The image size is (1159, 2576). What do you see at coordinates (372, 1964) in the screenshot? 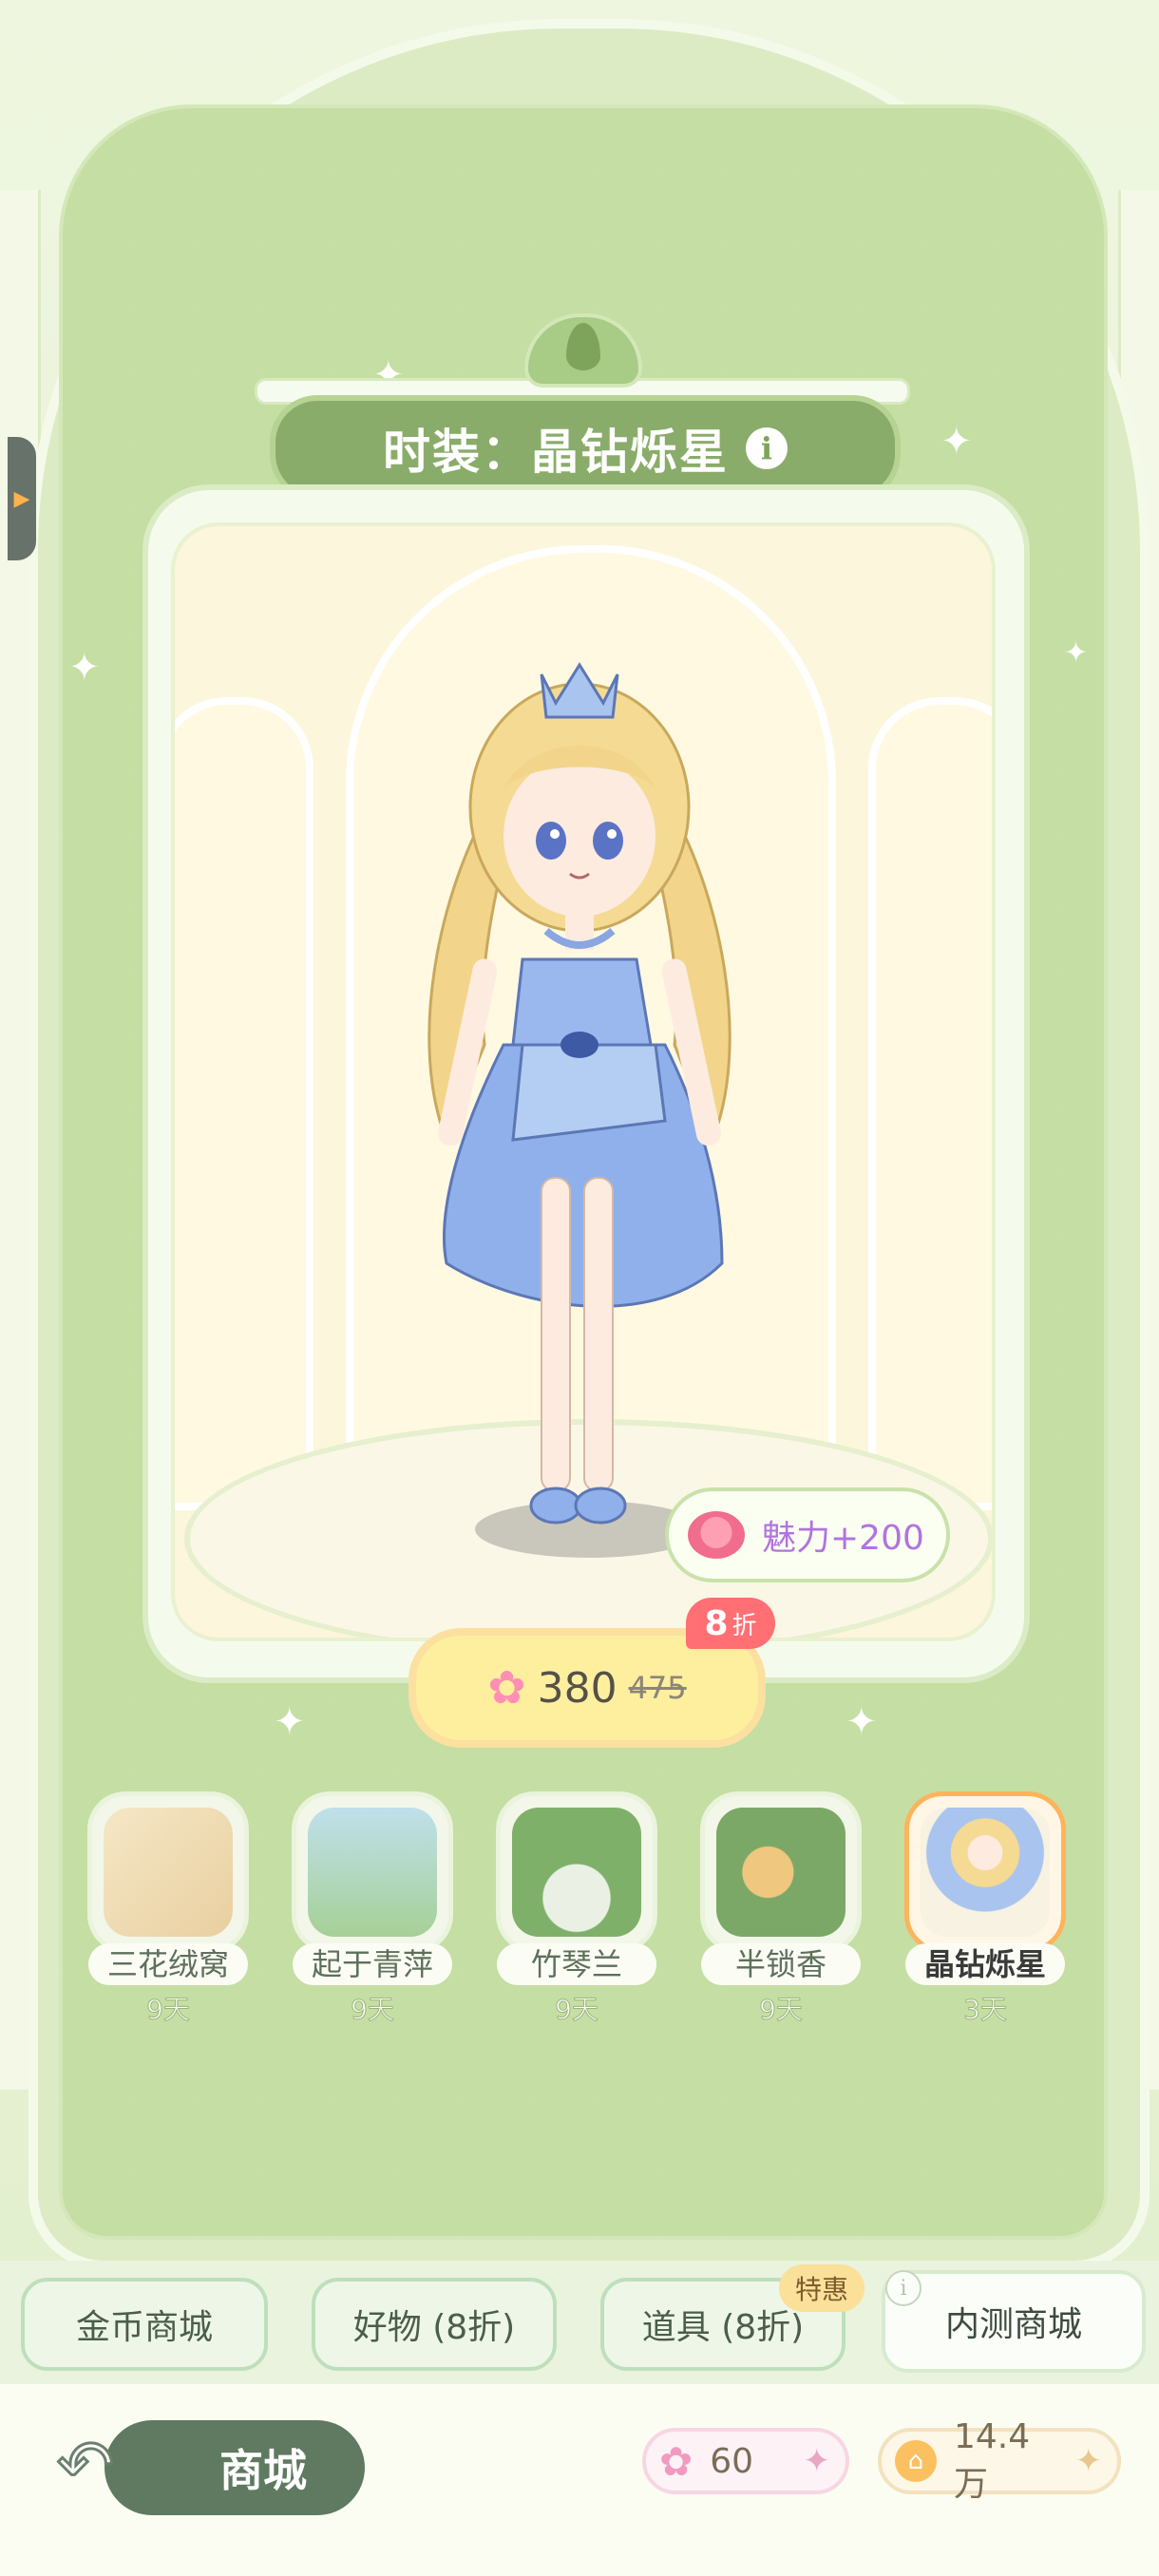
I see `item-name: 起于青萍` at bounding box center [372, 1964].